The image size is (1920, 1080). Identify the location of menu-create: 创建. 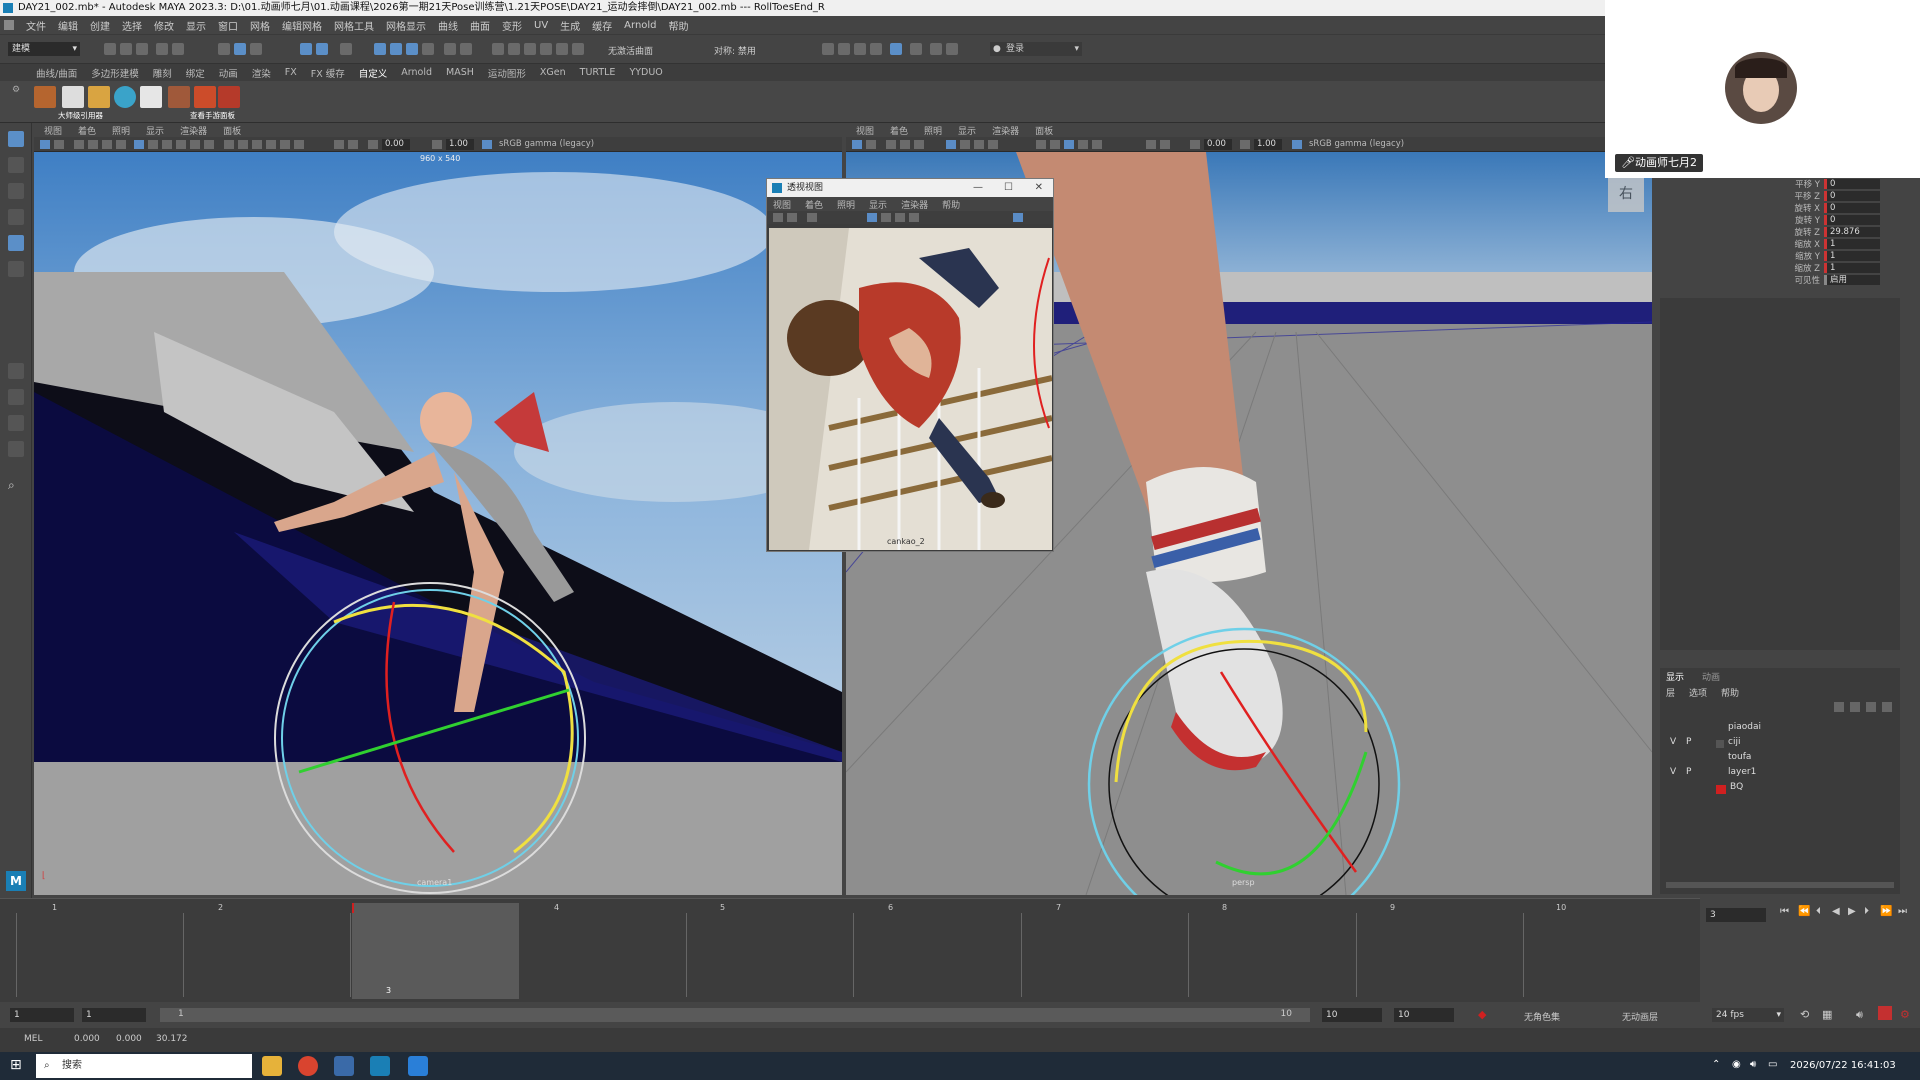
(100, 25).